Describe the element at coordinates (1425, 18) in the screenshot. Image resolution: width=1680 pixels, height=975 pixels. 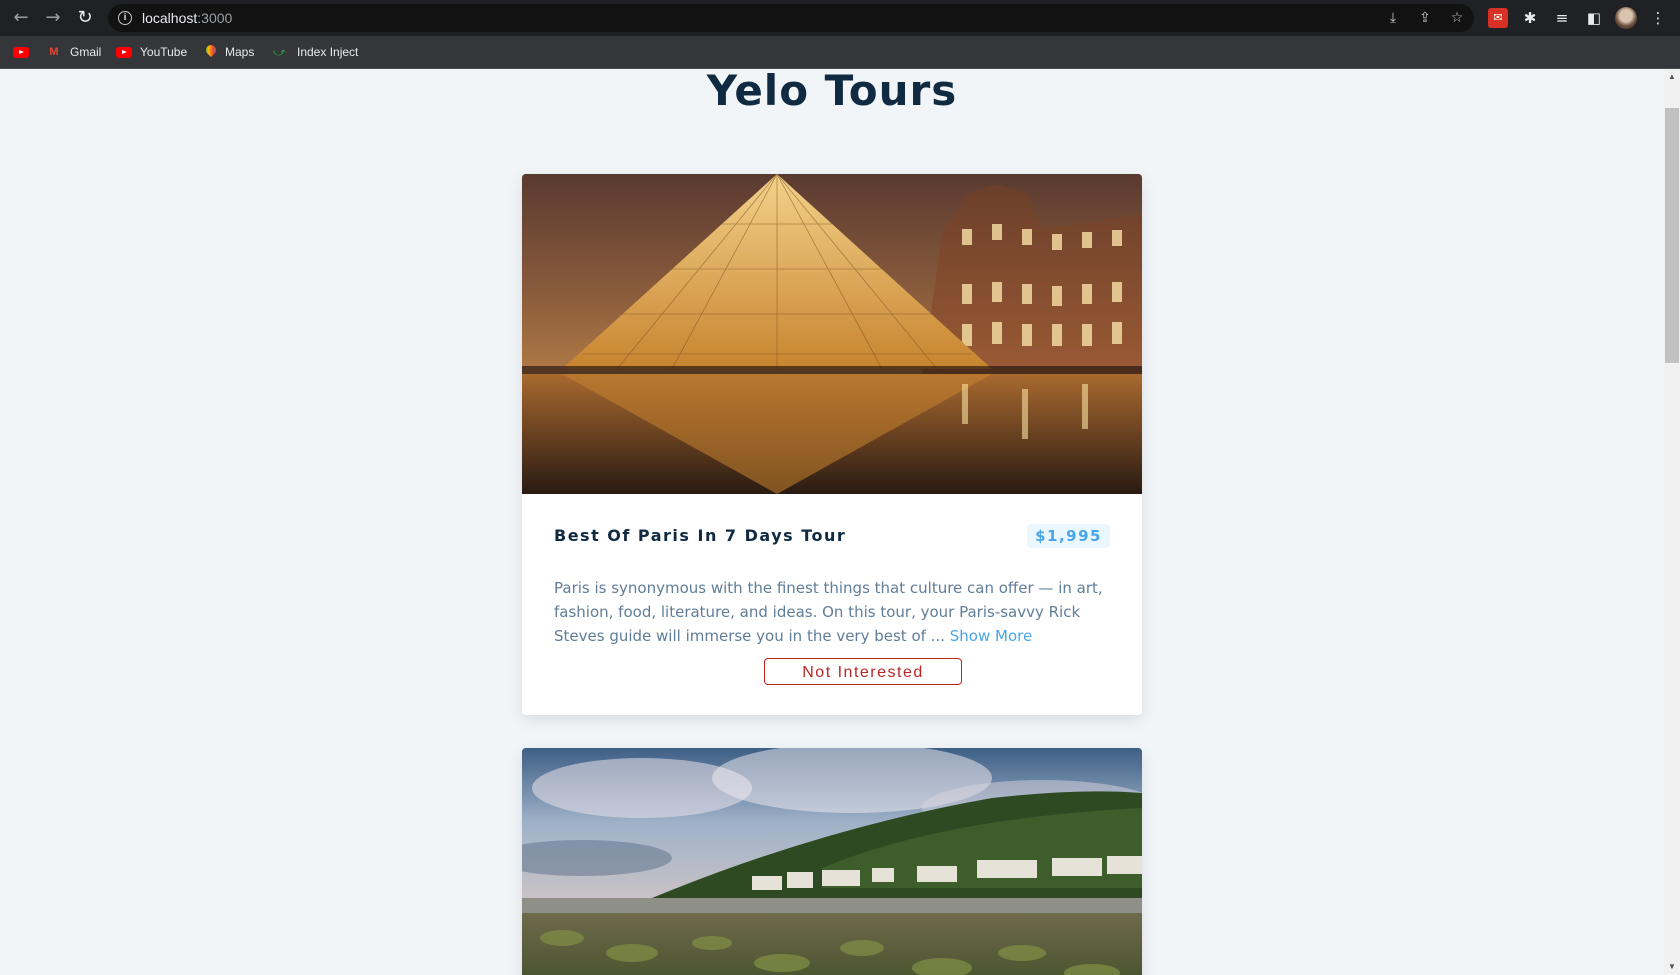
I see `share-icon: ⇪` at that location.